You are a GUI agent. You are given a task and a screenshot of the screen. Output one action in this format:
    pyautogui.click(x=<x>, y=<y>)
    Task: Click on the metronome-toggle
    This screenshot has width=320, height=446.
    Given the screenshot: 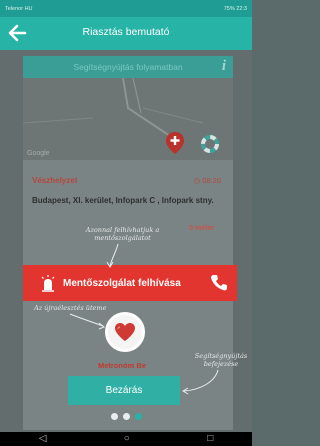 What is the action you would take?
    pyautogui.click(x=125, y=332)
    